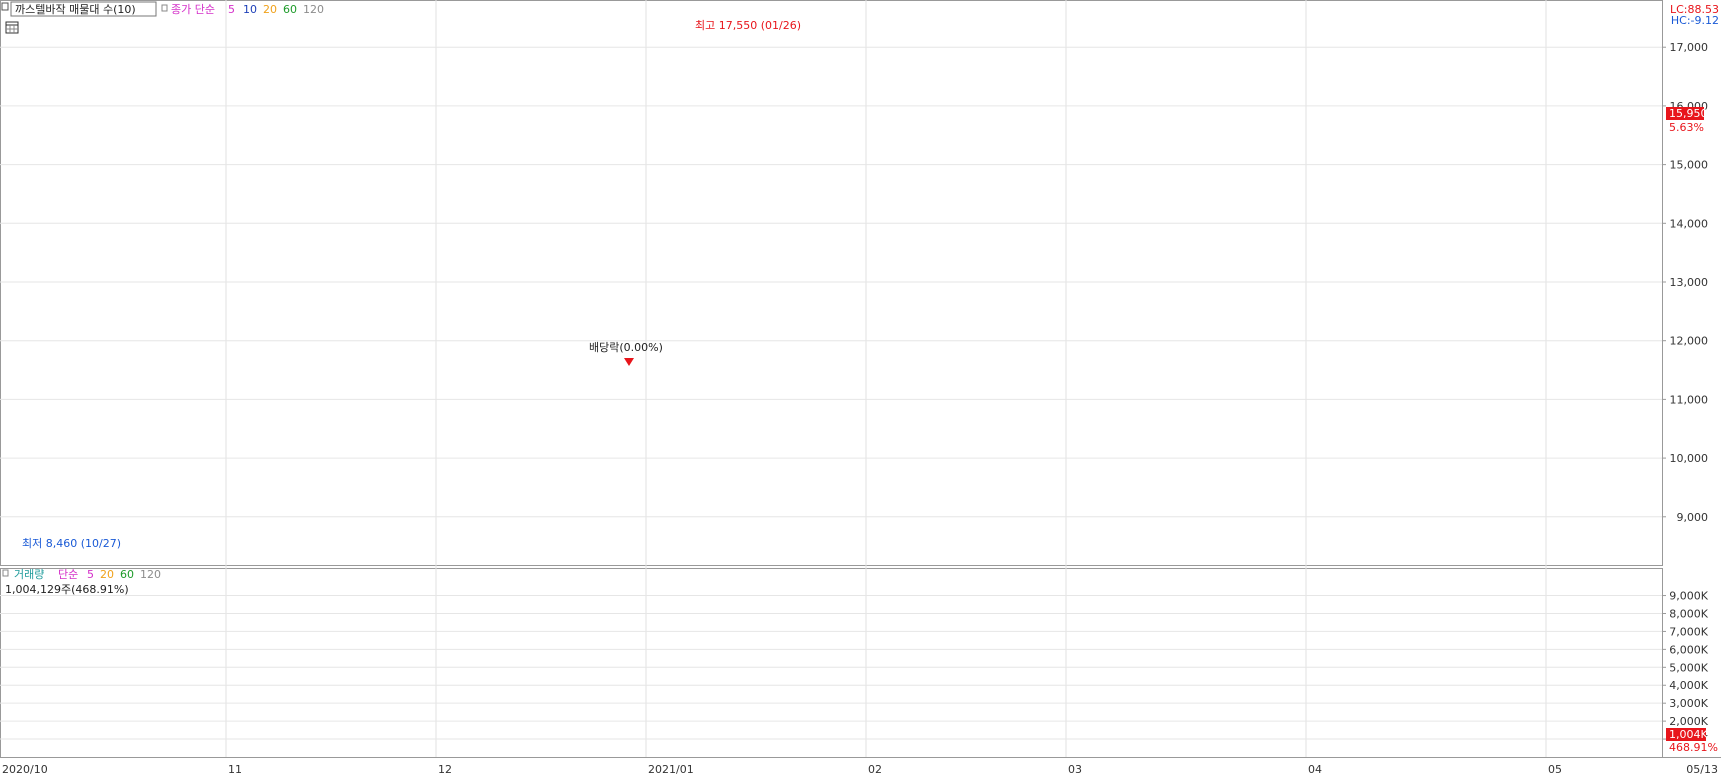 The image size is (1721, 777). Describe the element at coordinates (250, 9) in the screenshot. I see `ma10-legend: 10` at that location.